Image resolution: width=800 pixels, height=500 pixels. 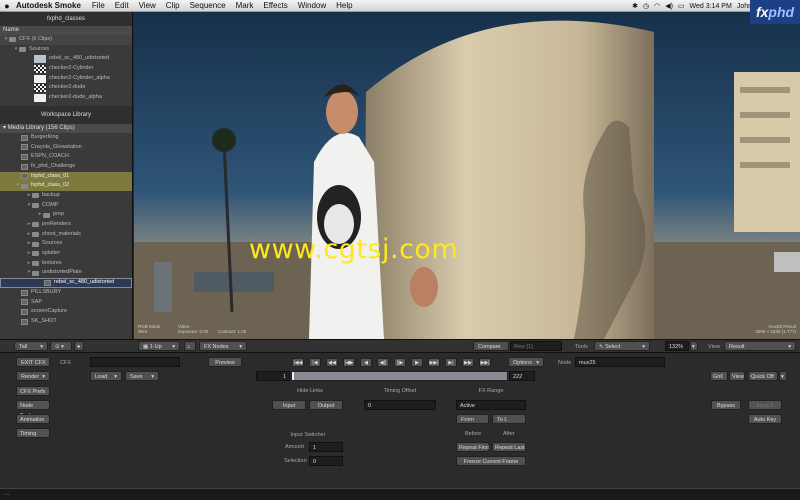 What do you see at coordinates (737, 376) in the screenshot?
I see `view-button: View` at bounding box center [737, 376].